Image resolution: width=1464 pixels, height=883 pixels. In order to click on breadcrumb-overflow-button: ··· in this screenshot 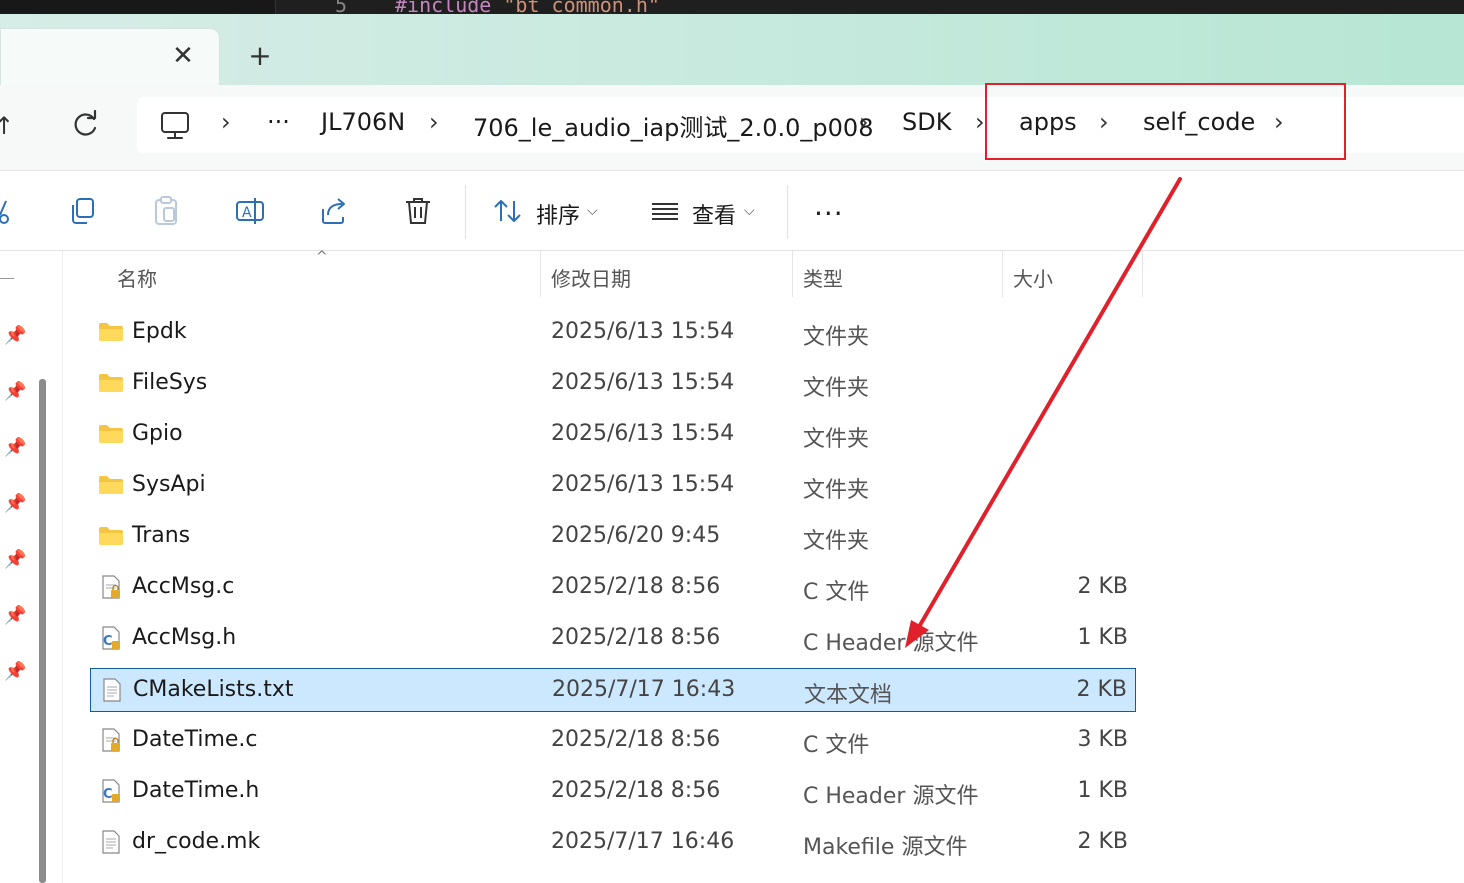, I will do `click(278, 122)`.